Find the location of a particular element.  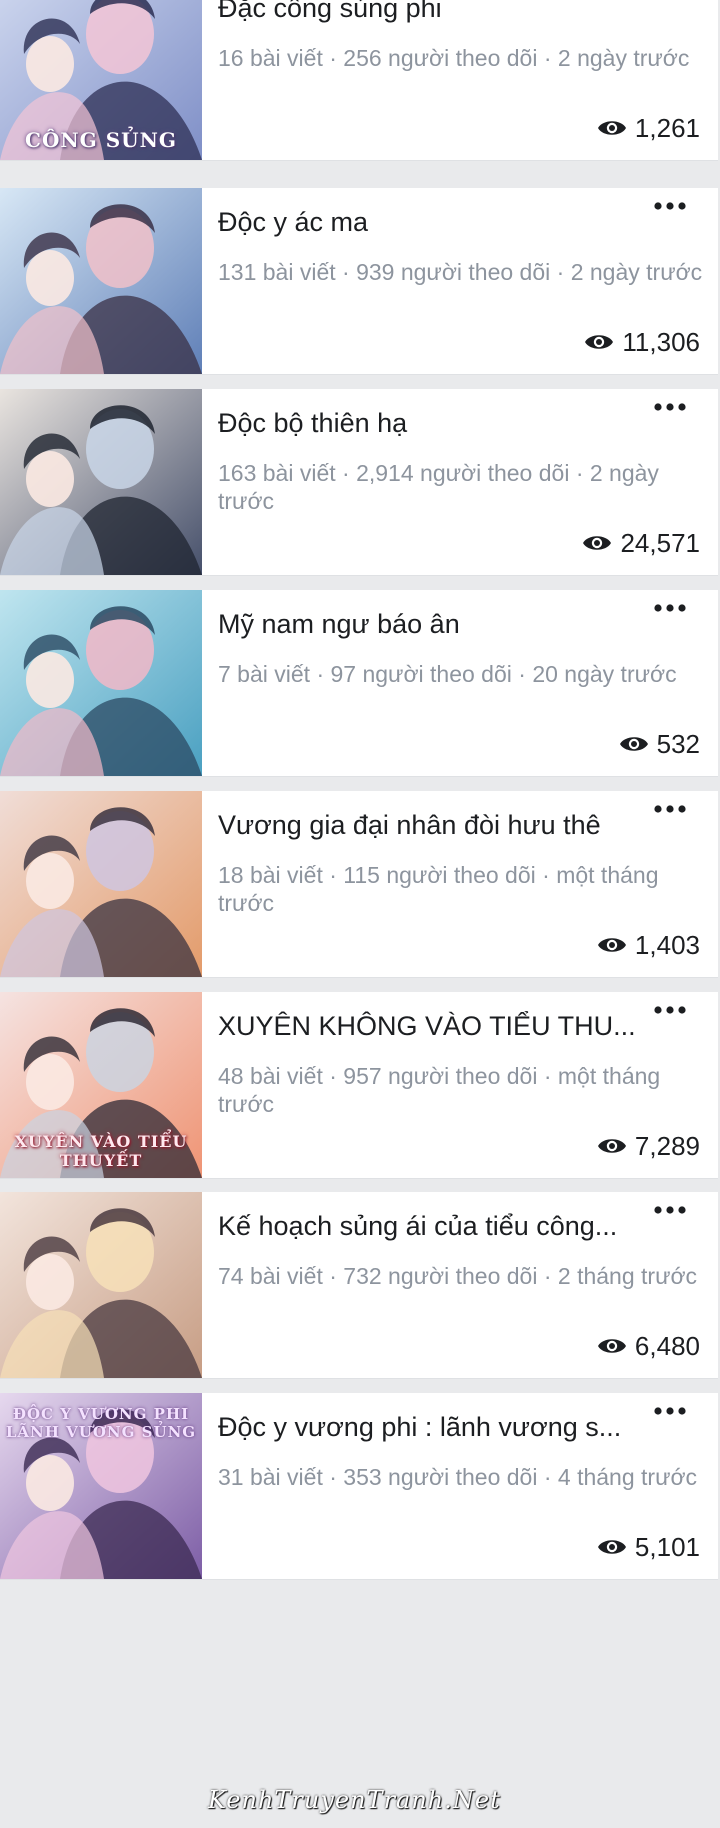

group-cover-image: XUYÊN VÀO TIỂU THUYẾT is located at coordinates (101, 1085).